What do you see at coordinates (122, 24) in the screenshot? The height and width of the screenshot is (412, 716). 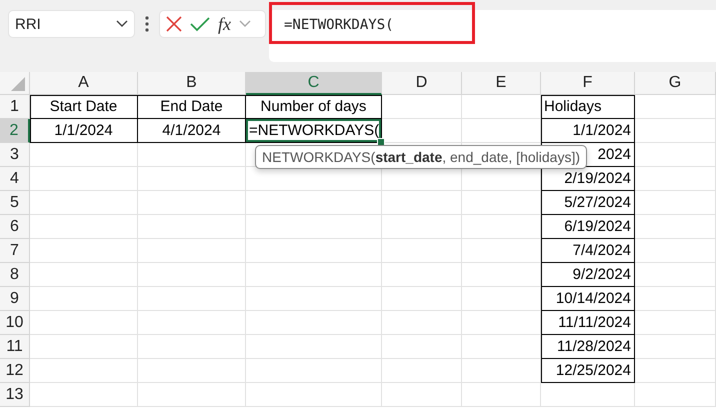 I see `caret-icon` at bounding box center [122, 24].